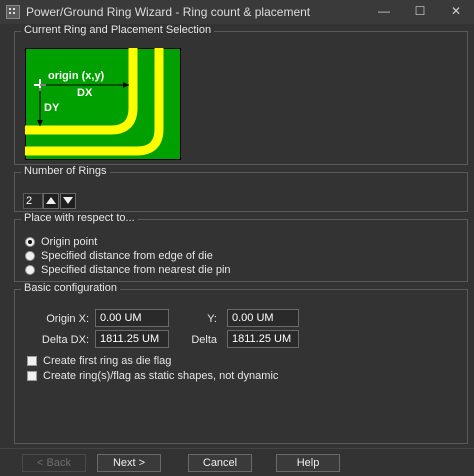  What do you see at coordinates (76, 76) in the screenshot?
I see `origin-label: origin (x,y)` at bounding box center [76, 76].